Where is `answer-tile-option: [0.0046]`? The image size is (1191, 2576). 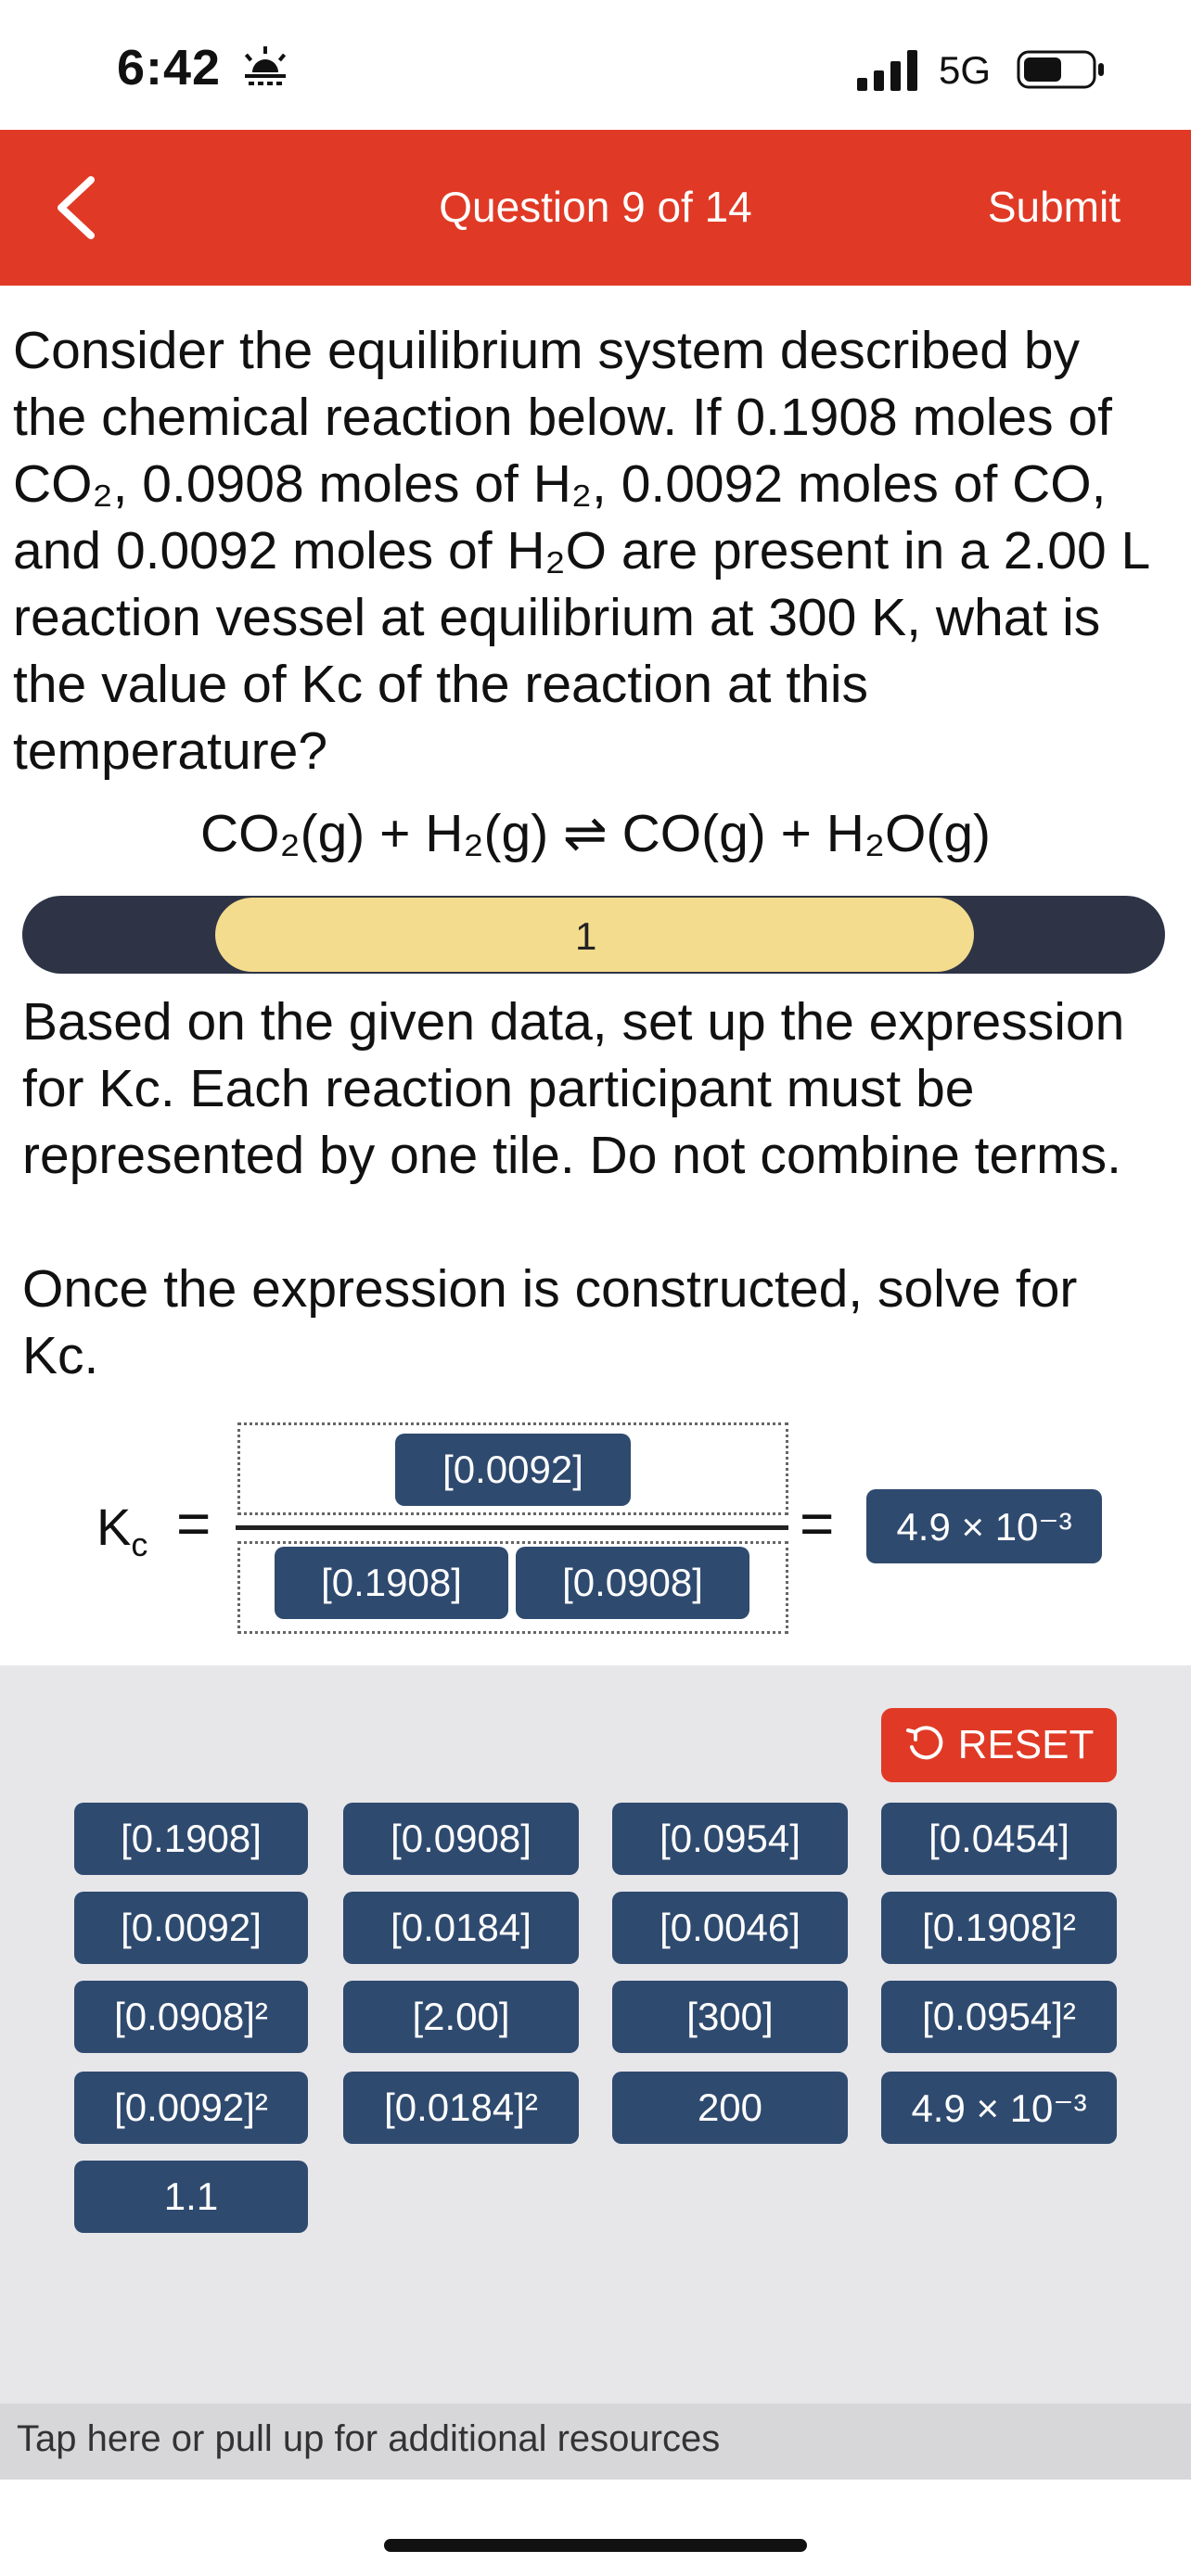 answer-tile-option: [0.0046] is located at coordinates (730, 1928).